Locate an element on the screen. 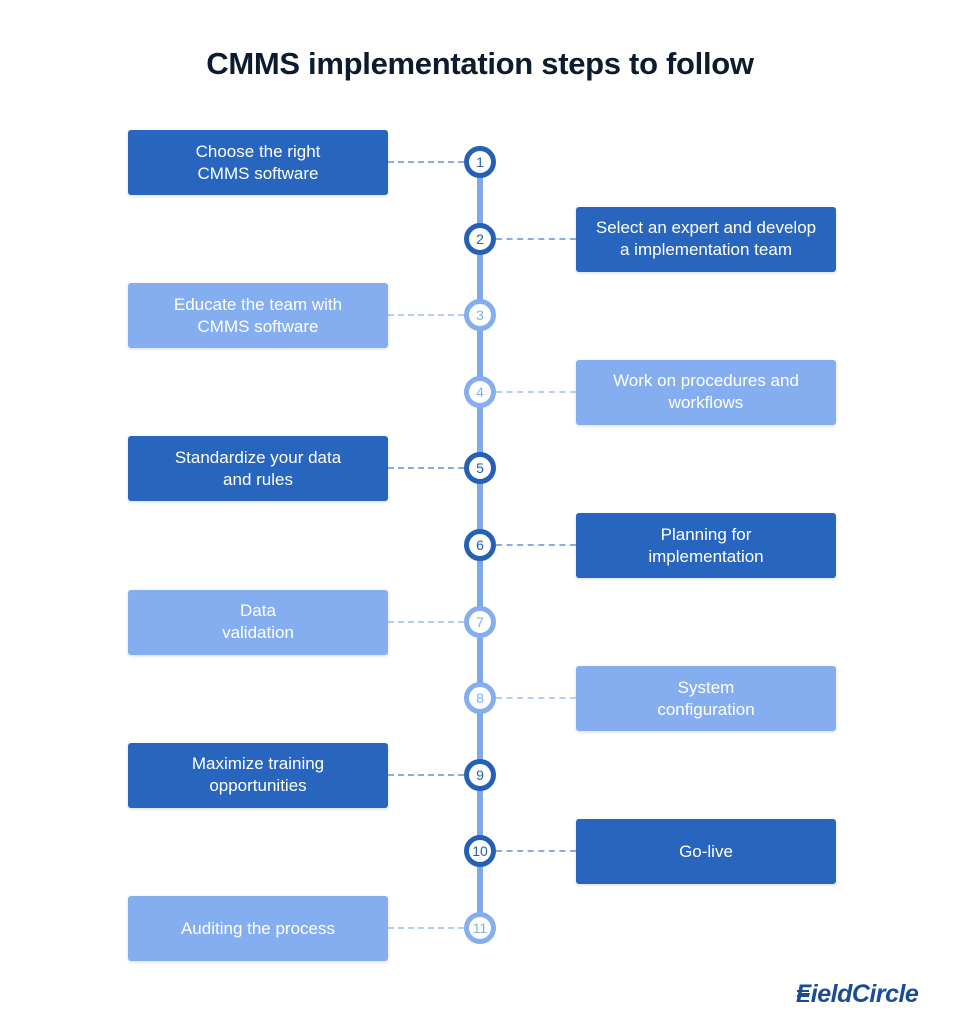 Image resolution: width=960 pixels, height=1020 pixels. step-box-5: Standardize your data and rules is located at coordinates (258, 469).